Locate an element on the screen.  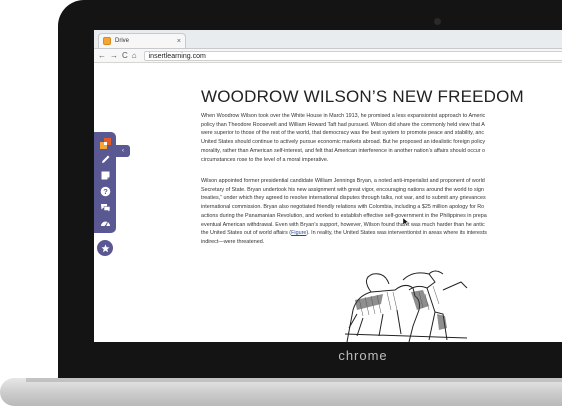
address-bar: insertlearning.com is located at coordinates (352, 55).